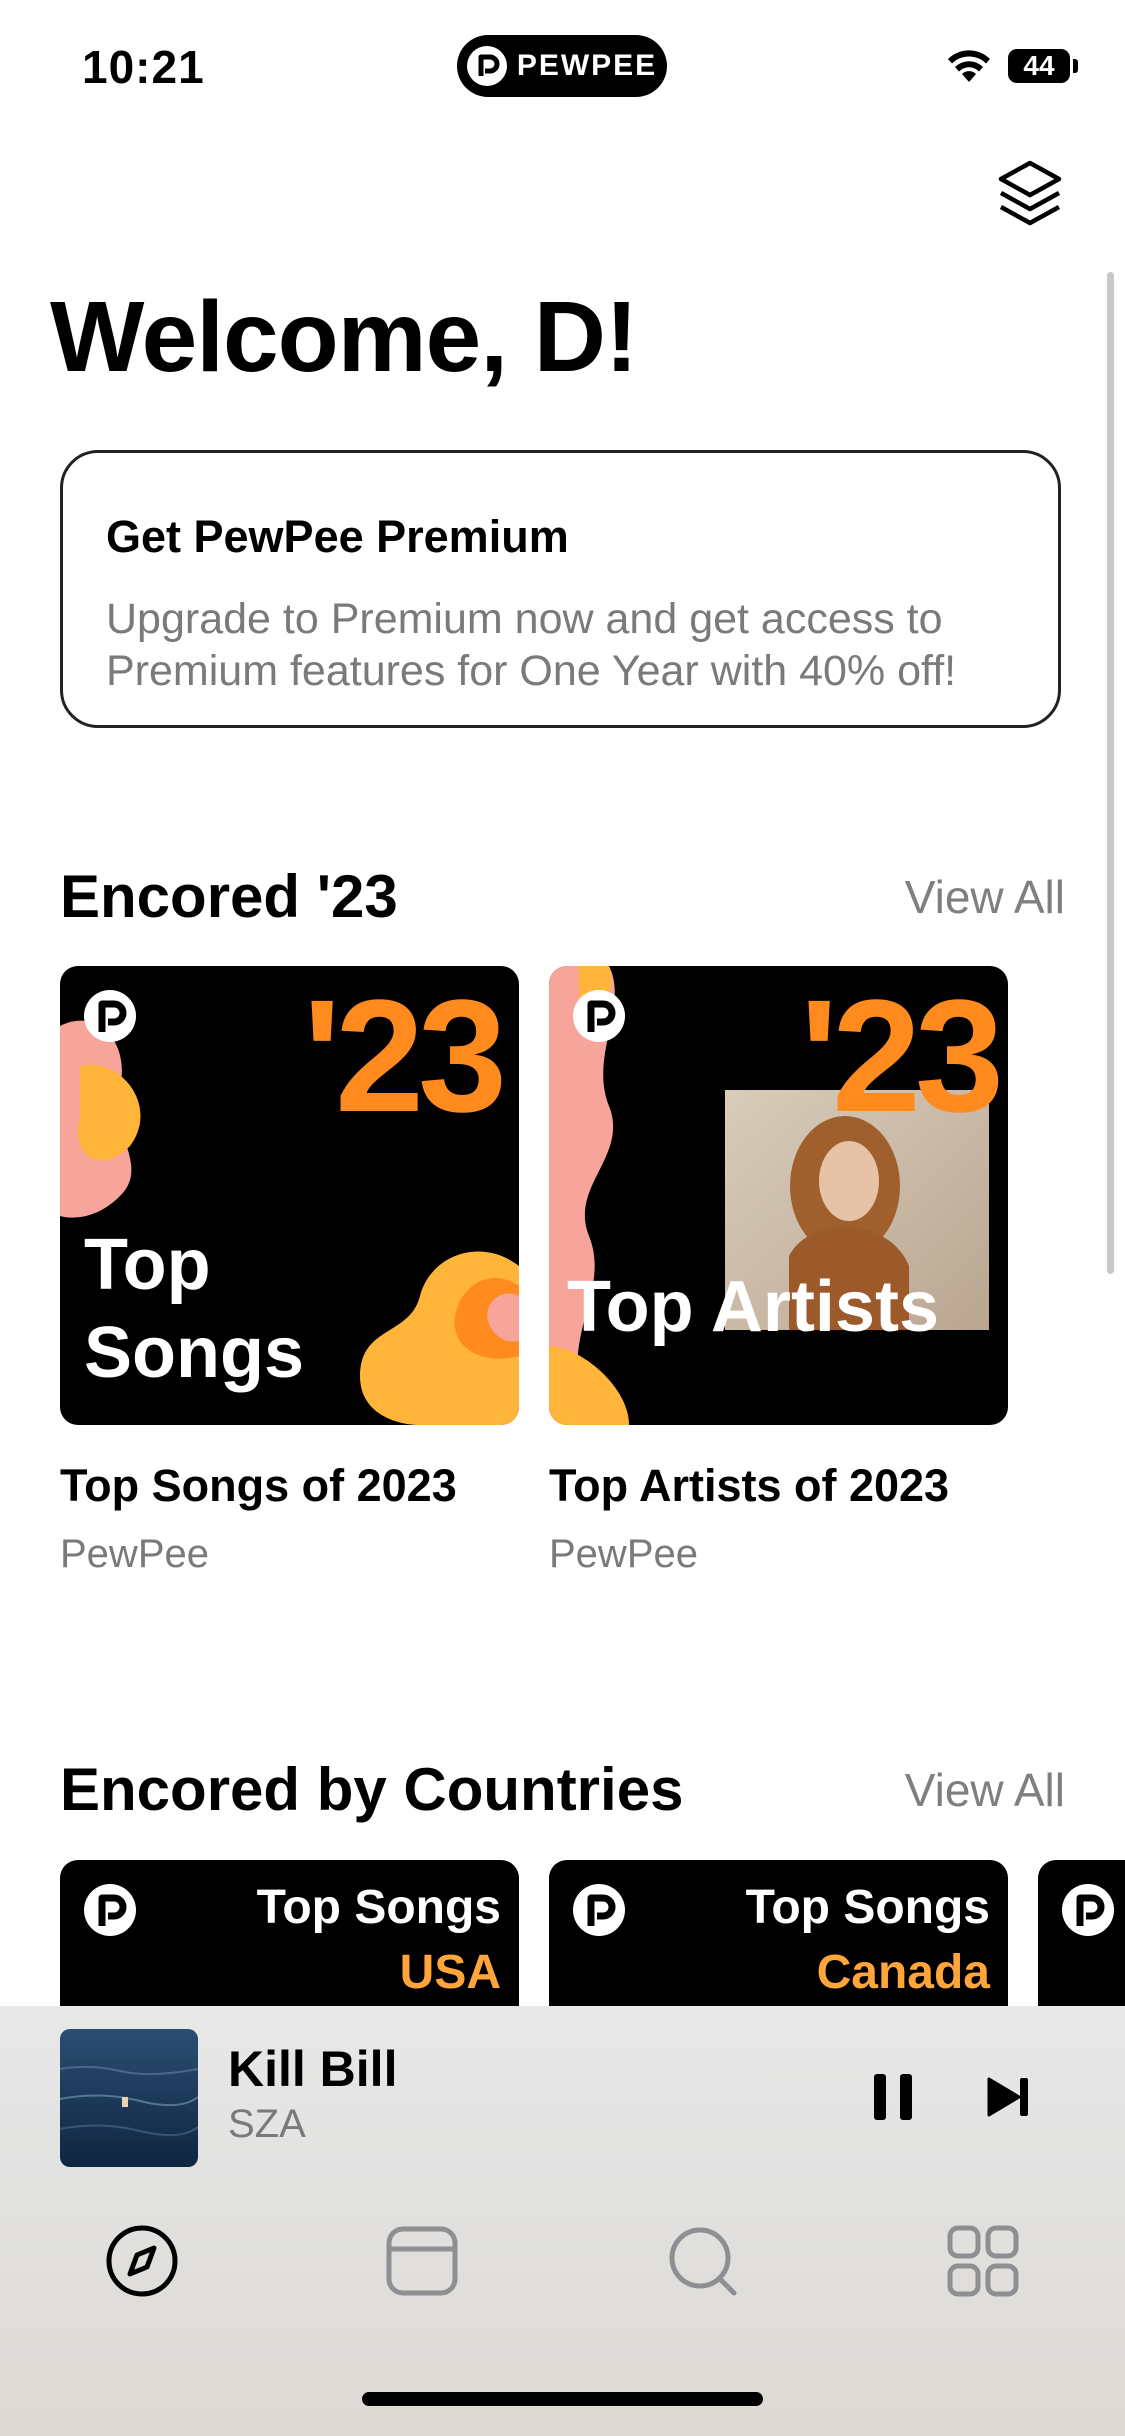 This screenshot has width=1125, height=2436. What do you see at coordinates (623, 1554) in the screenshot?
I see `tile-subtitle-top-artists: PewPee` at bounding box center [623, 1554].